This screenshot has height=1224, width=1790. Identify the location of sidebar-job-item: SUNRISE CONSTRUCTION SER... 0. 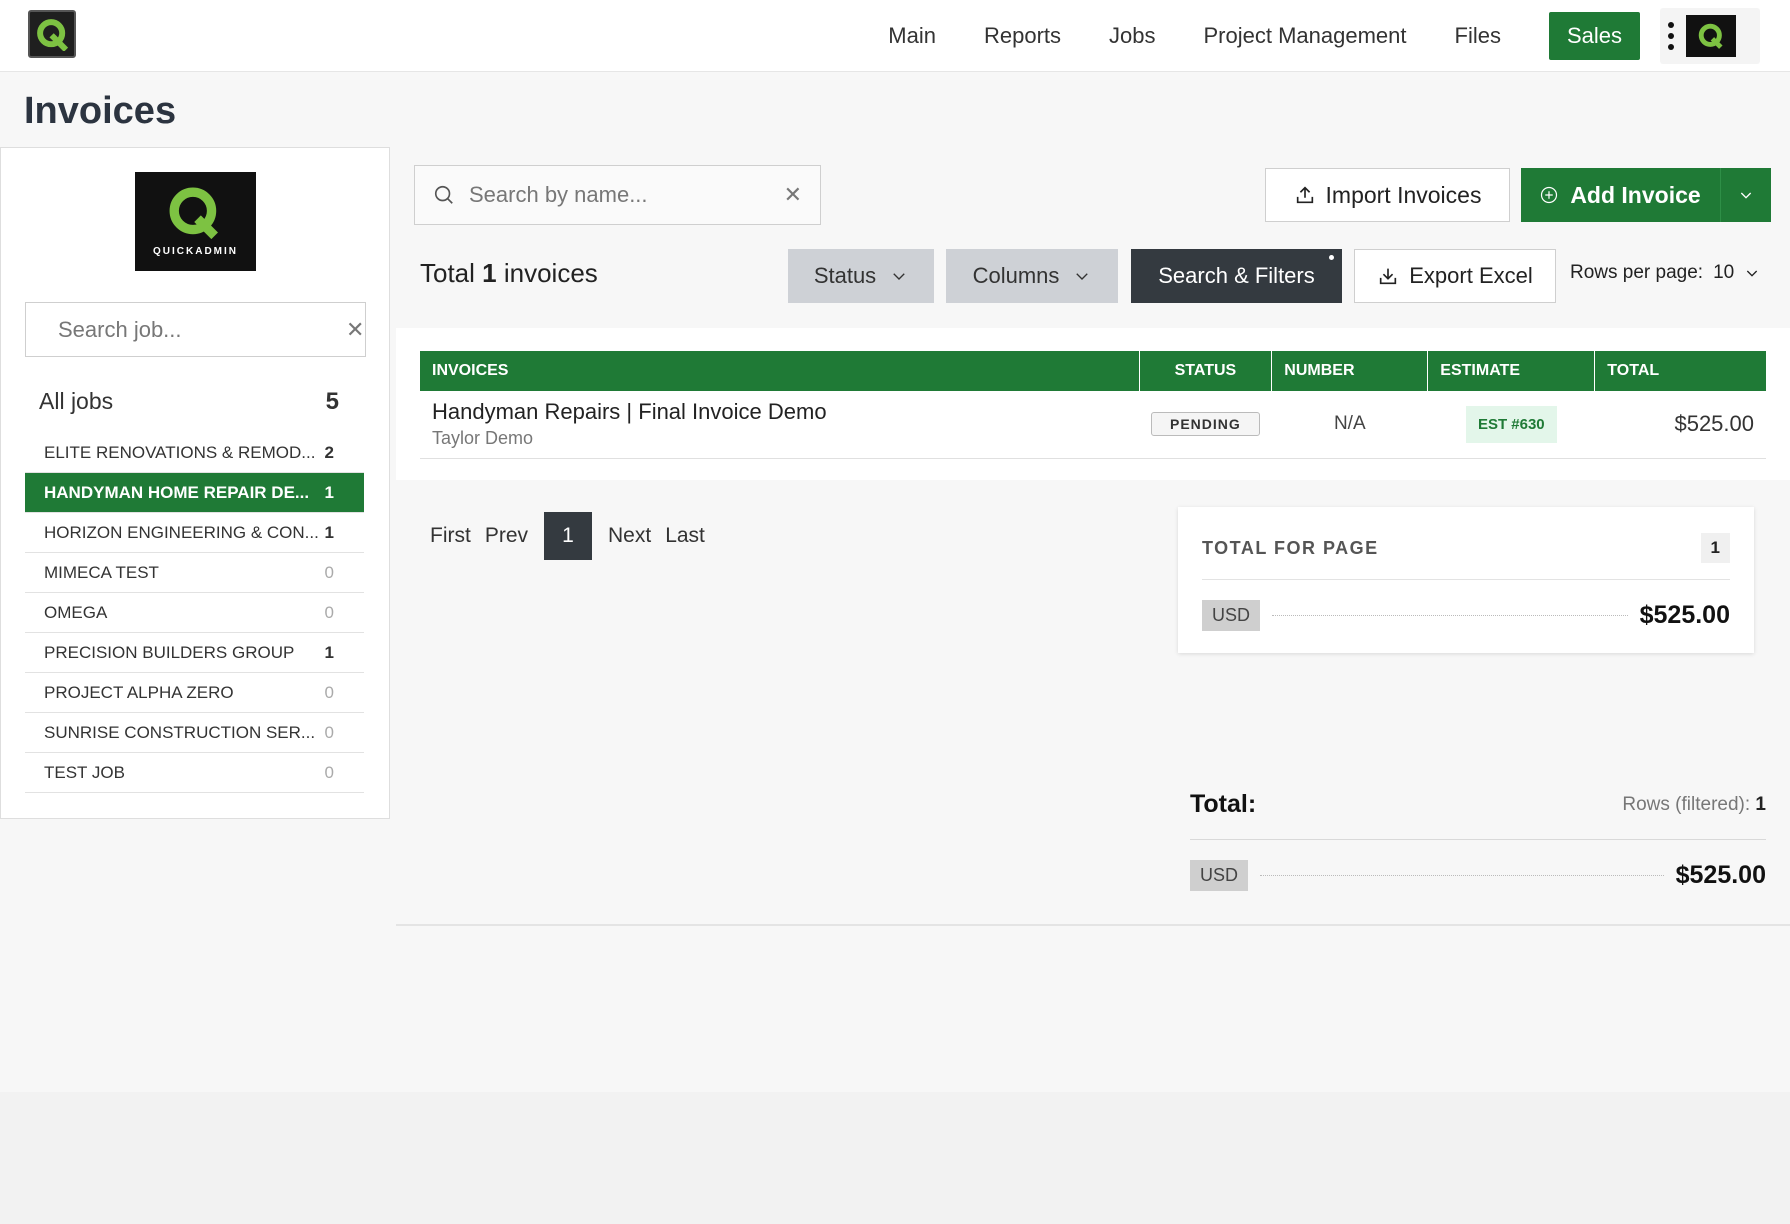
(194, 733).